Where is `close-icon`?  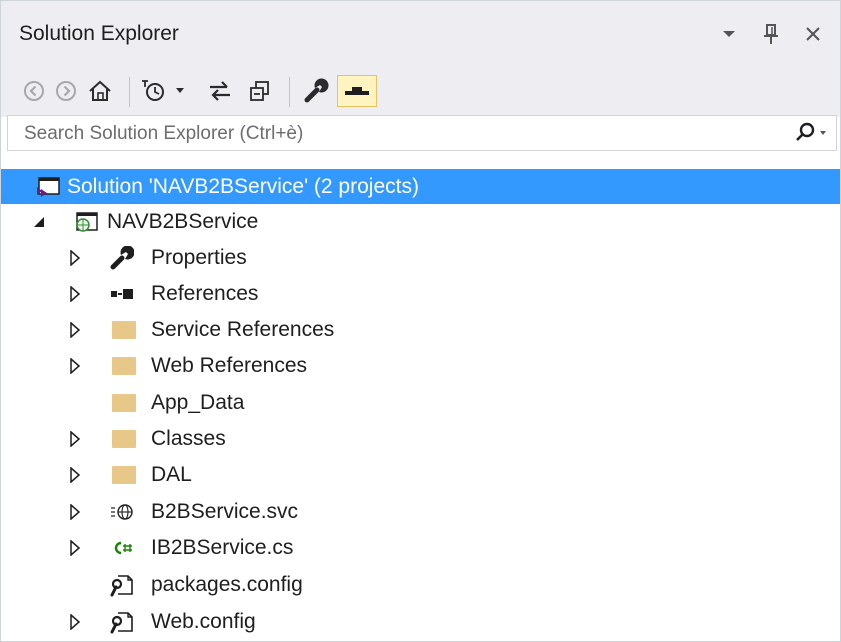
close-icon is located at coordinates (813, 34).